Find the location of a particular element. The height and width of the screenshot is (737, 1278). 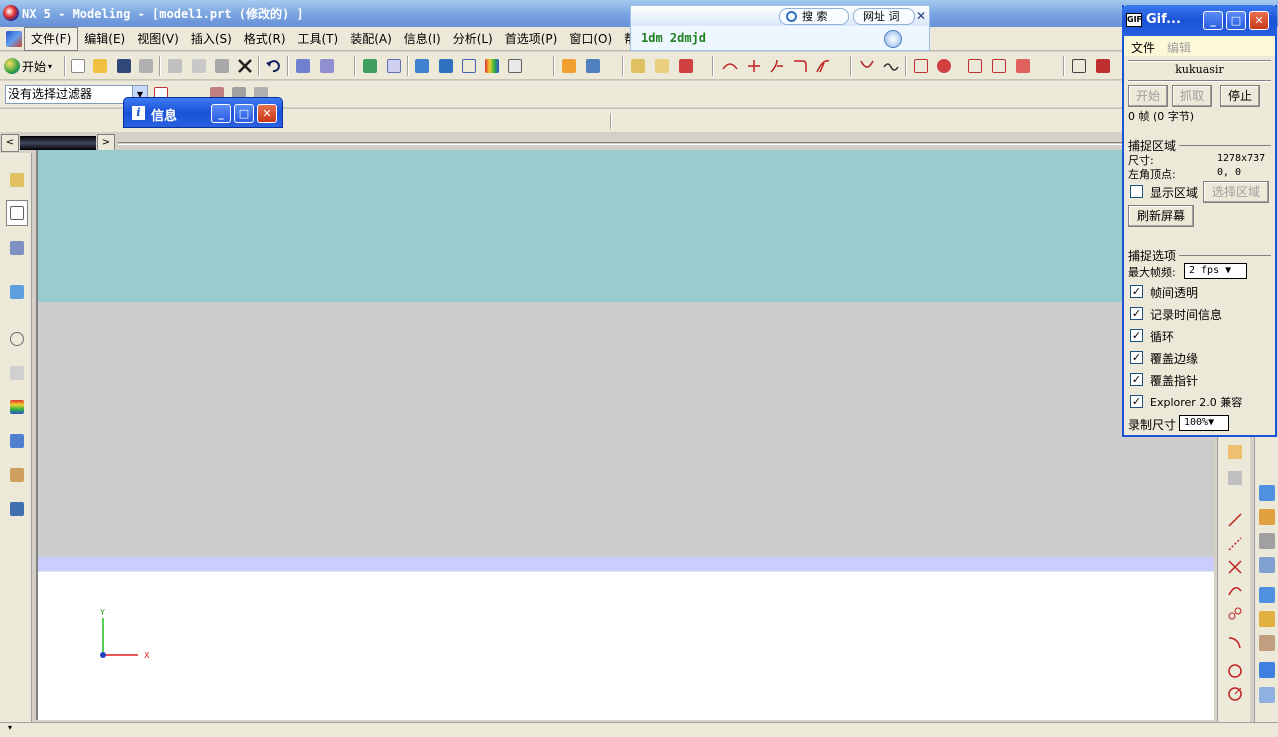

rt-line-button is located at coordinates (1235, 520).